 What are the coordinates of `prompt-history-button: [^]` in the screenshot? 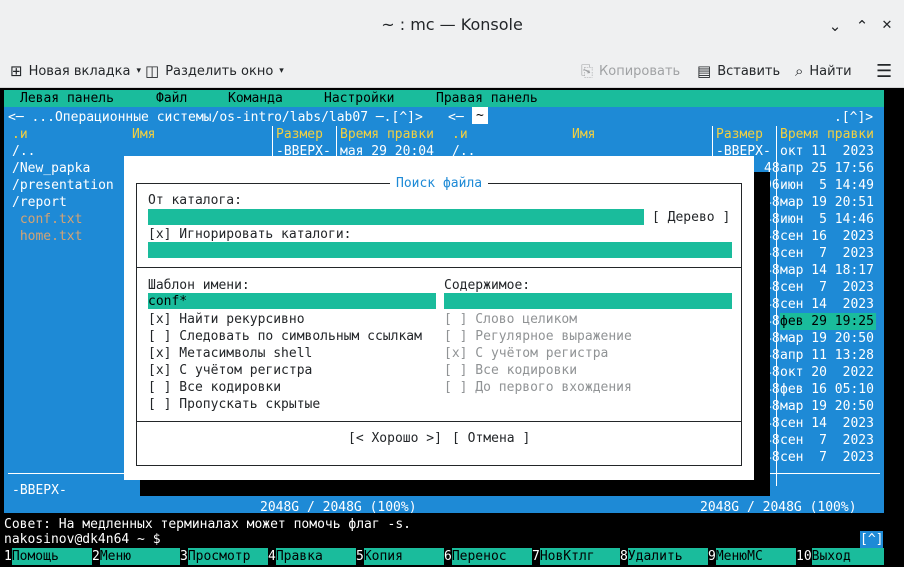 It's located at (872, 539).